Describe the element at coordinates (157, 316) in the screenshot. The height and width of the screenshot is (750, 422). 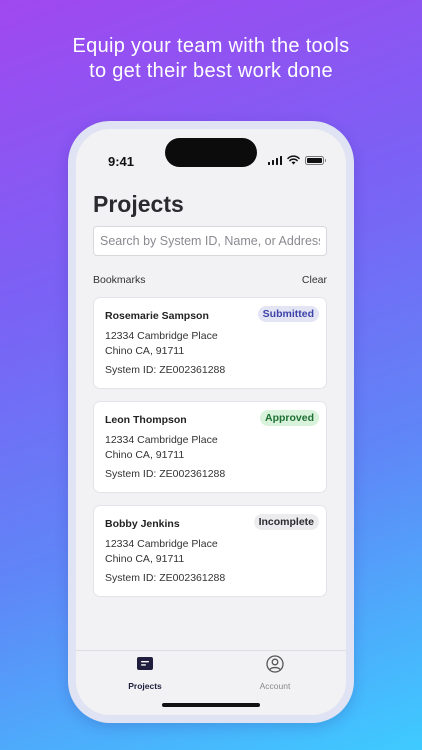
I see `project-name: Rosemarie Sampson` at that location.